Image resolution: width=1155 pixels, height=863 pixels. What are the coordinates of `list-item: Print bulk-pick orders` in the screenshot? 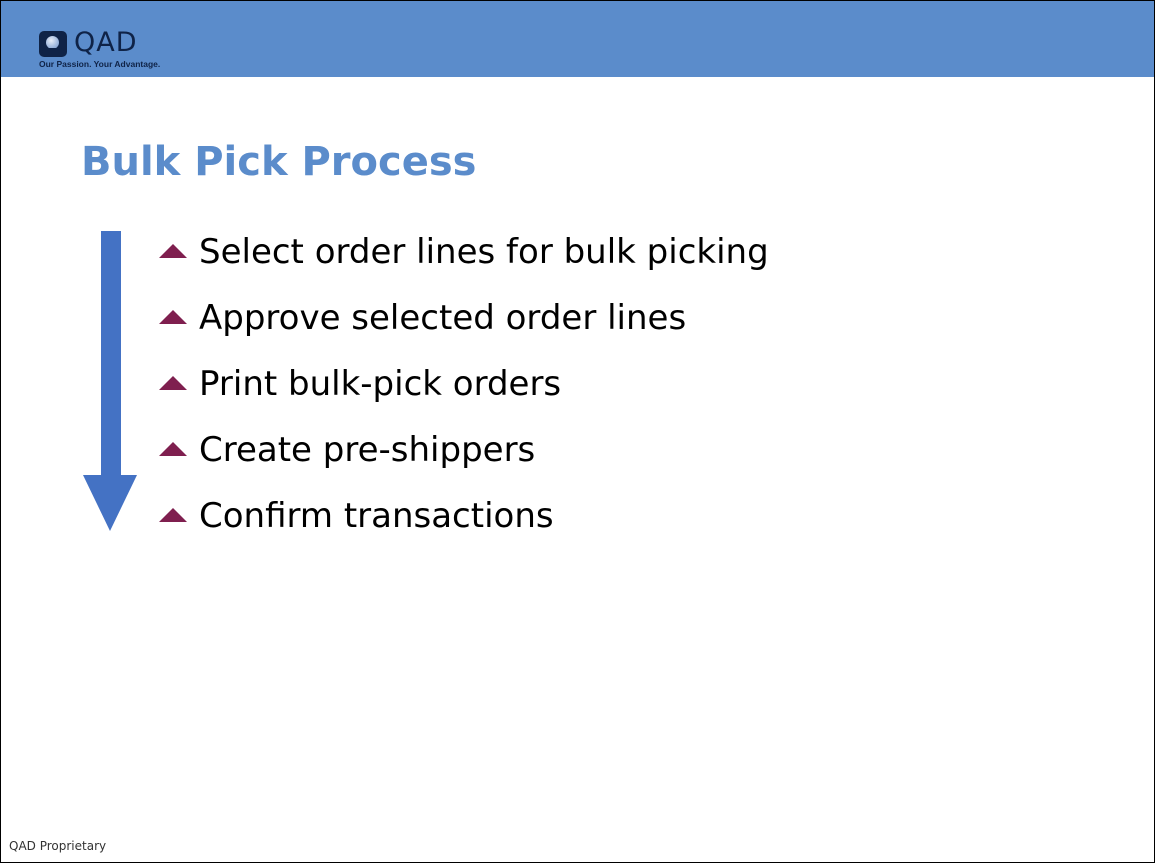 It's located at (462, 387).